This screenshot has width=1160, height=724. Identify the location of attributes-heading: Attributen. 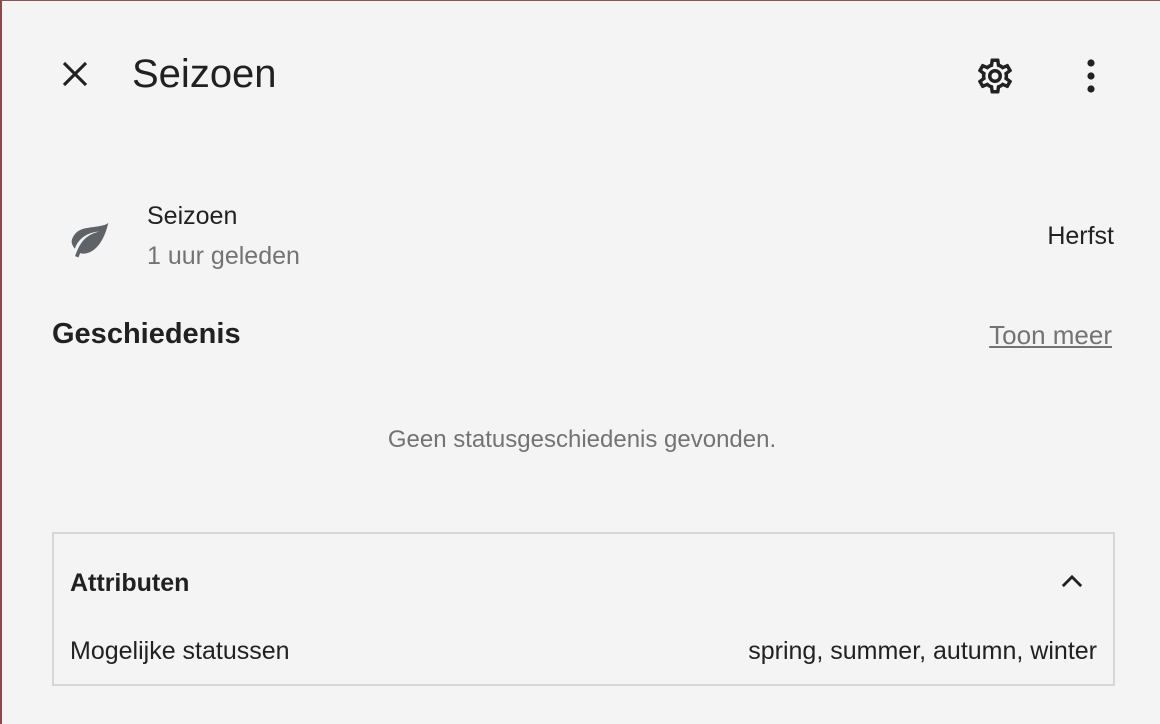
(129, 583).